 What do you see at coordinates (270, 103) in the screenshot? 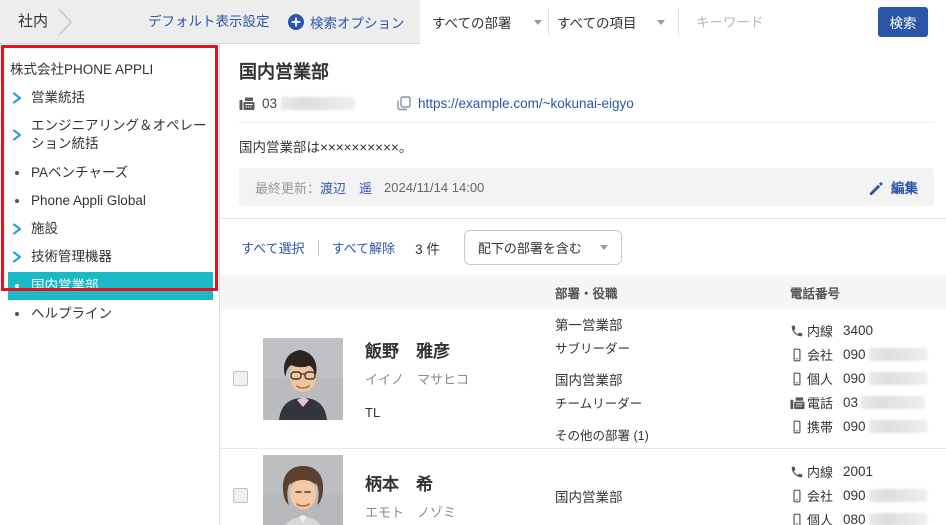
I see `department-phone-prefix: 03` at bounding box center [270, 103].